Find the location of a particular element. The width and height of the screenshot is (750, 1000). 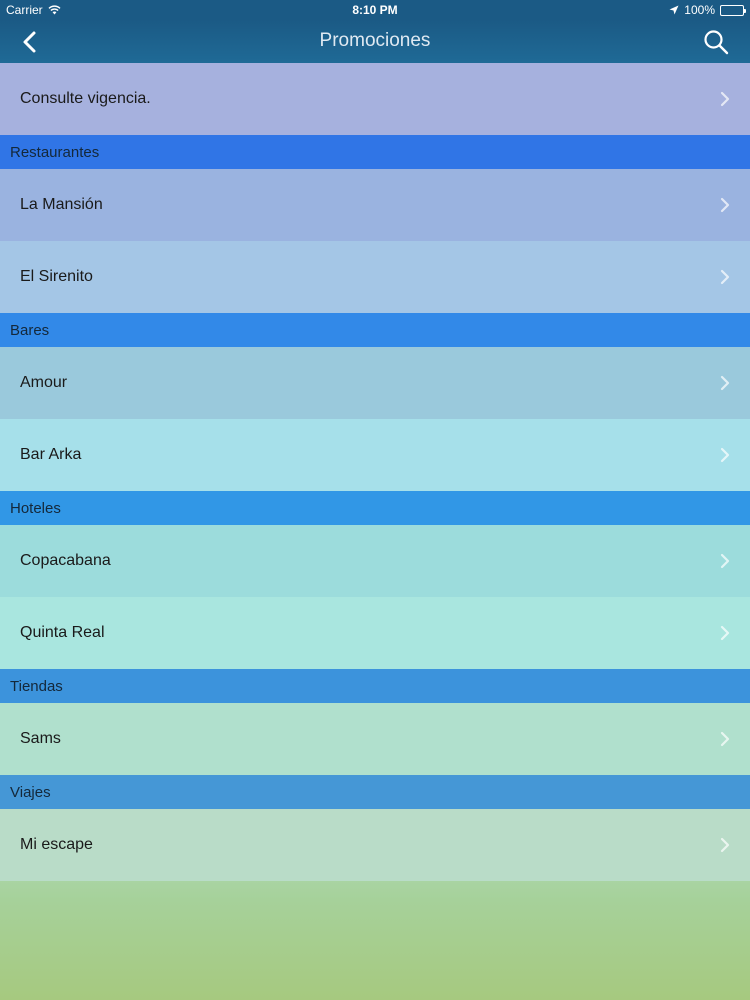

list-item-label: Copacabana is located at coordinates (65, 560).